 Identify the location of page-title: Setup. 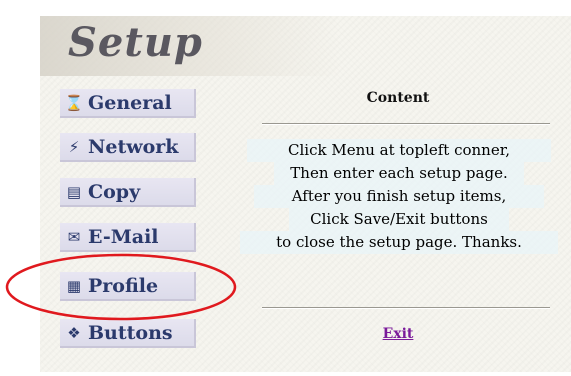
(135, 42).